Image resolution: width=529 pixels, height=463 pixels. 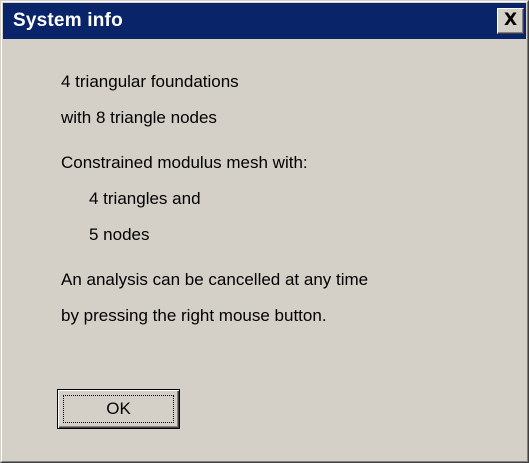 What do you see at coordinates (194, 315) in the screenshot?
I see `cancel-hint-line2: by pressing the right mouse button.` at bounding box center [194, 315].